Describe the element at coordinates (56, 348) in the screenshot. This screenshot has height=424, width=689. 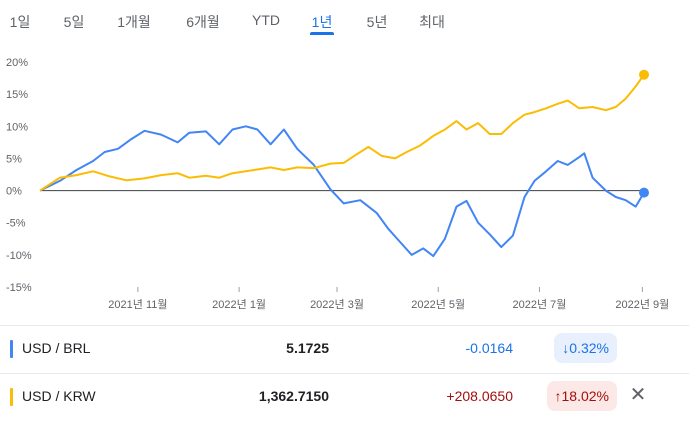
I see `currency-pair-label: USD / BRL` at that location.